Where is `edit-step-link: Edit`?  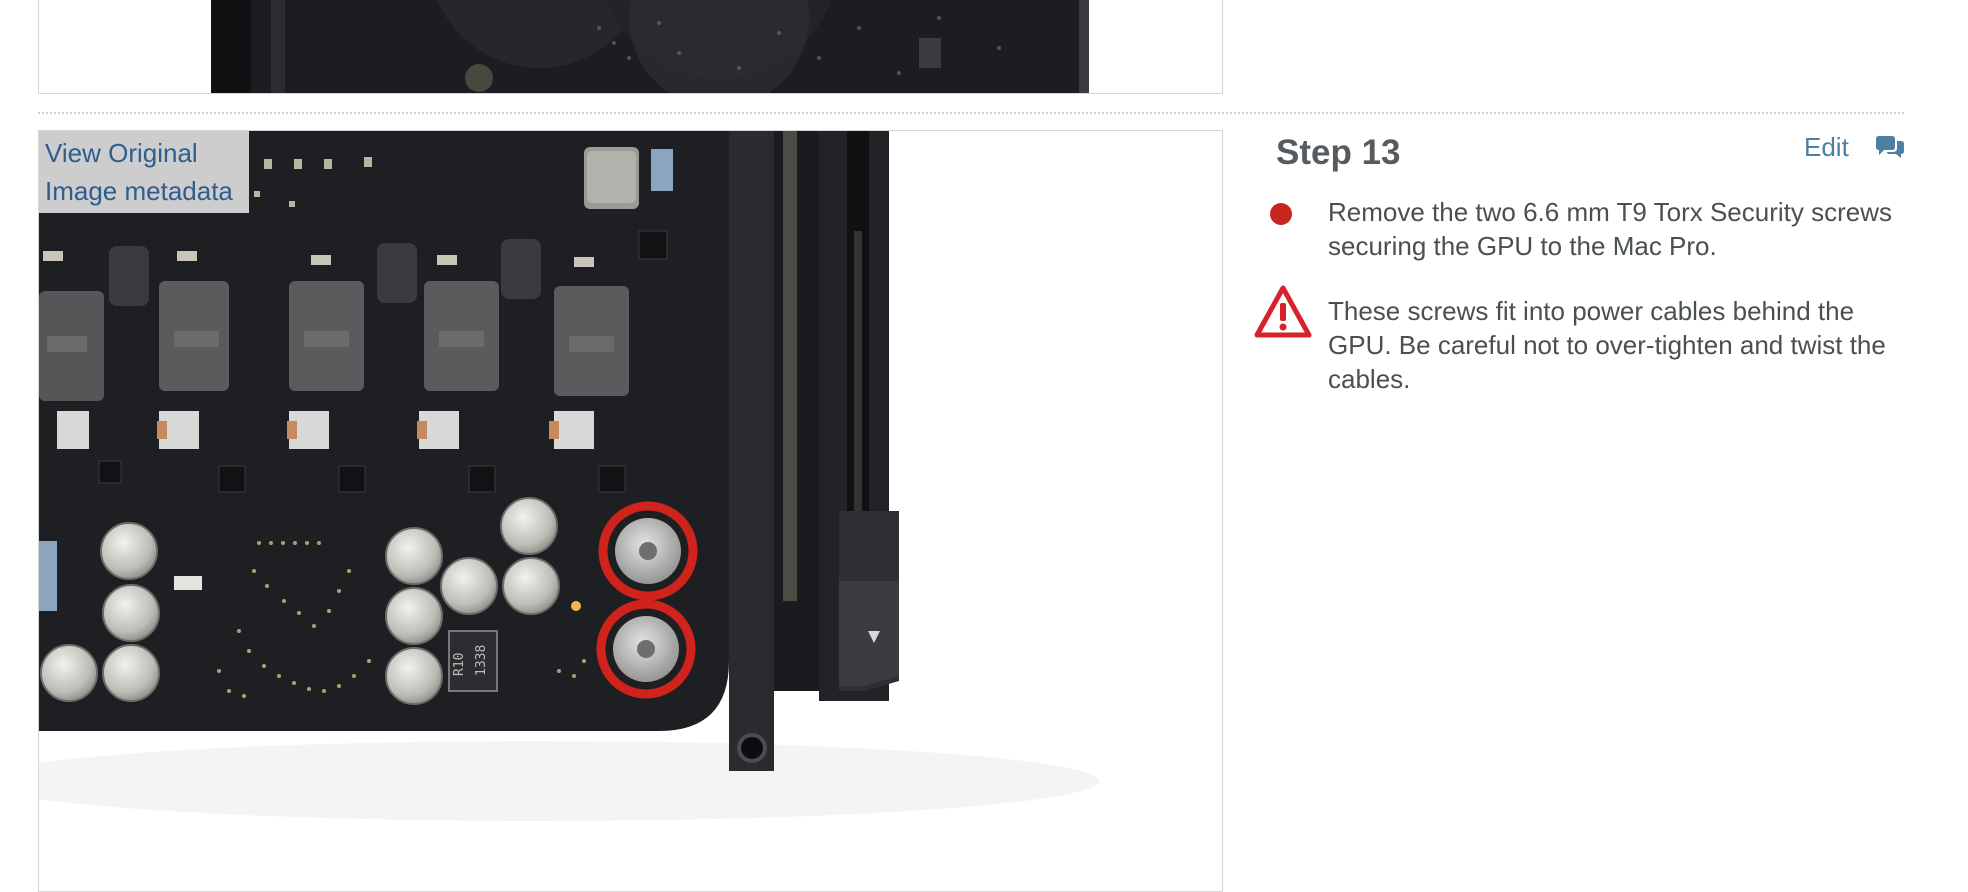
edit-step-link: Edit is located at coordinates (1826, 147).